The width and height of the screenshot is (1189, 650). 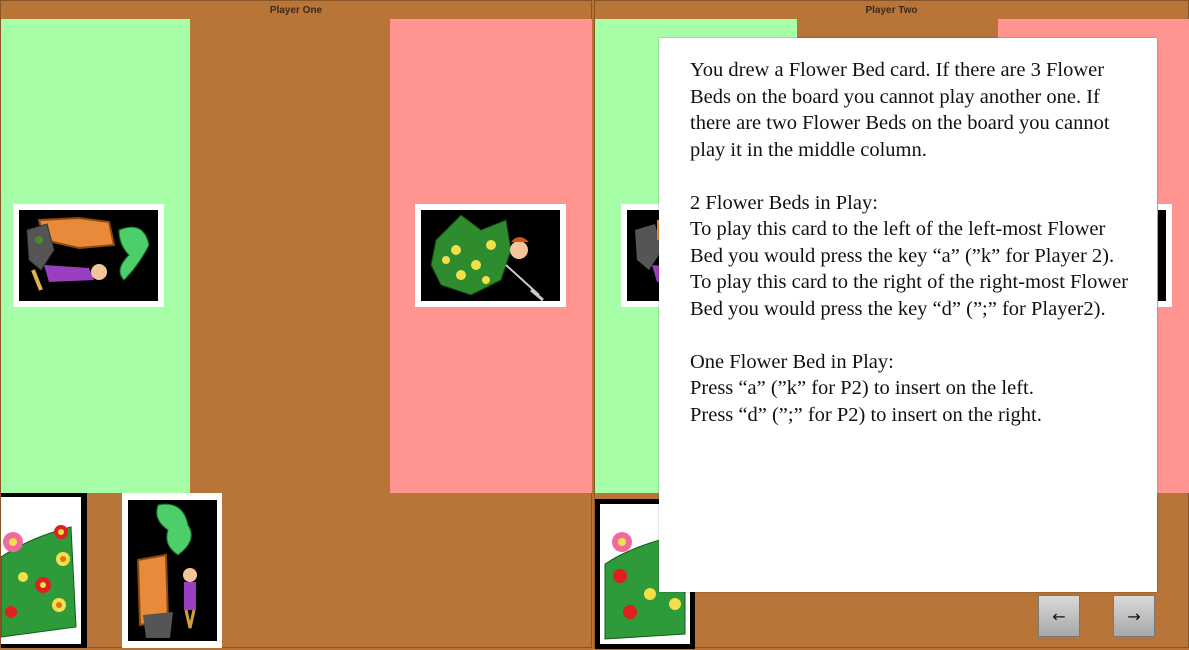 I want to click on prev-button: ←, so click(x=1059, y=616).